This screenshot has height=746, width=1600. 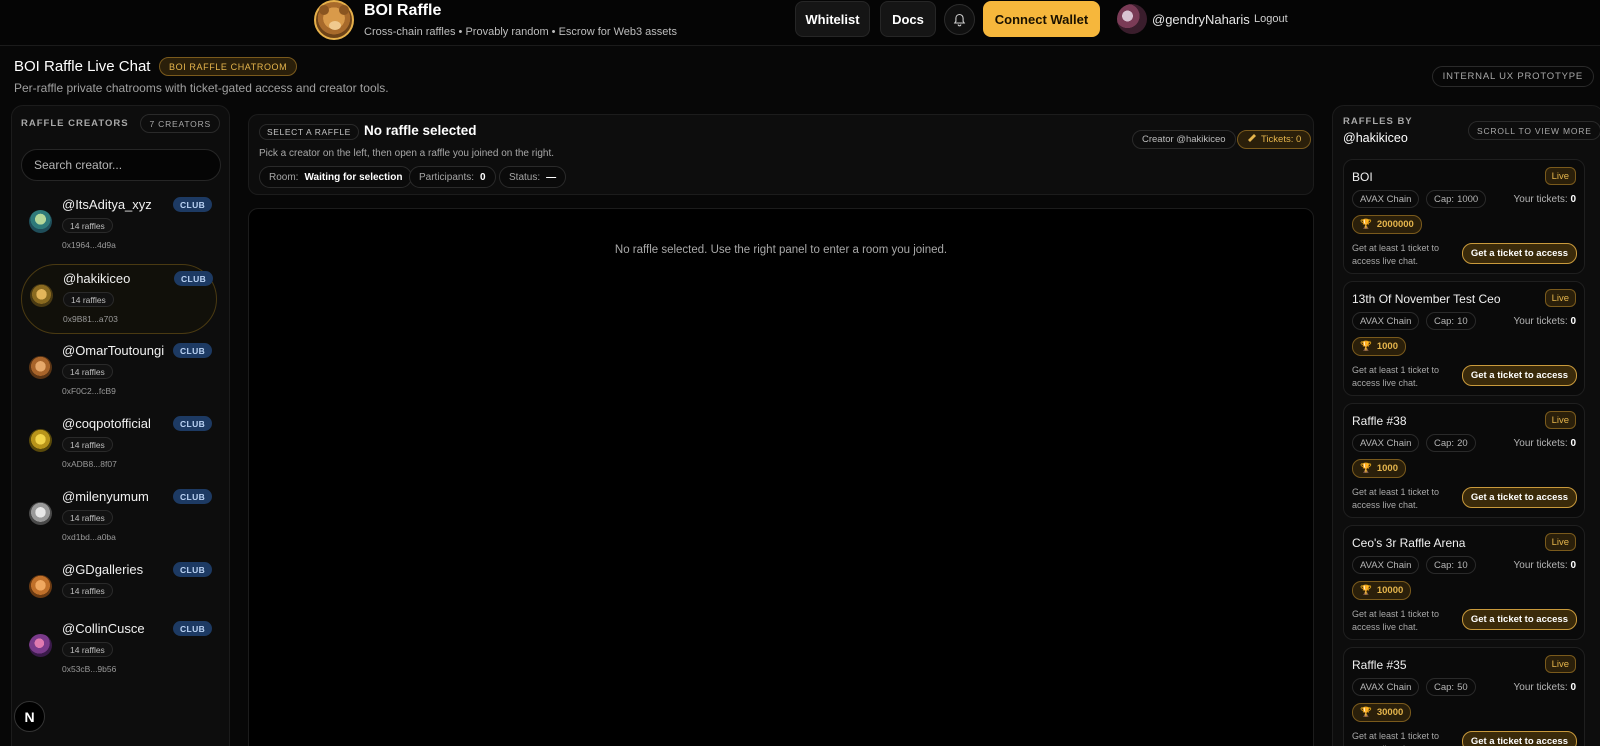 I want to click on bear-logo-icon, so click(x=334, y=20).